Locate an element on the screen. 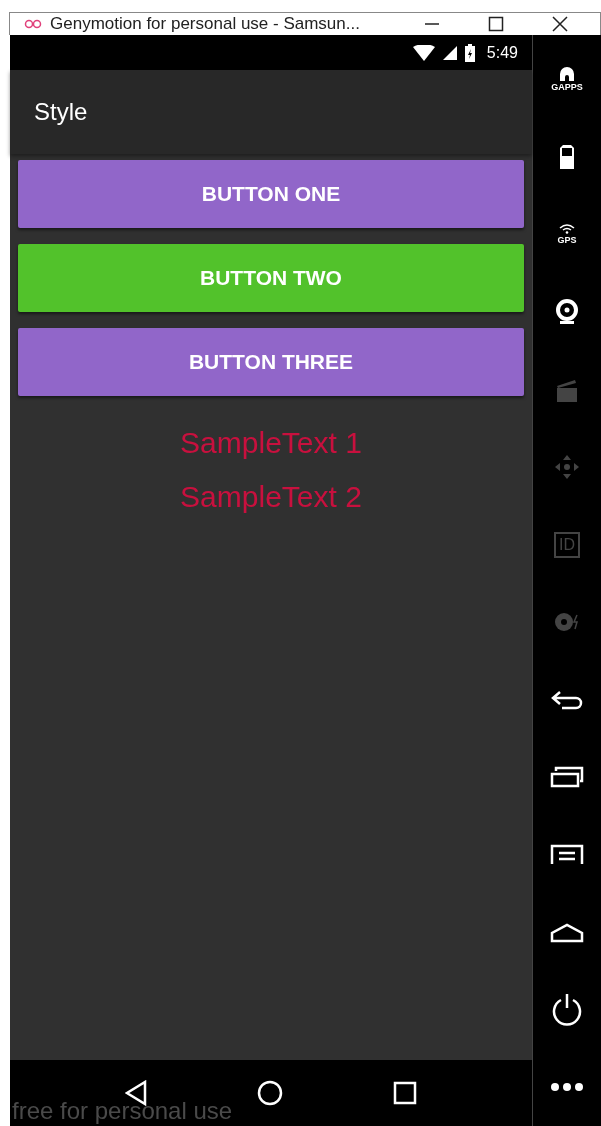 The width and height of the screenshot is (601, 1126). sample-text: SampleText 1 is located at coordinates (271, 443).